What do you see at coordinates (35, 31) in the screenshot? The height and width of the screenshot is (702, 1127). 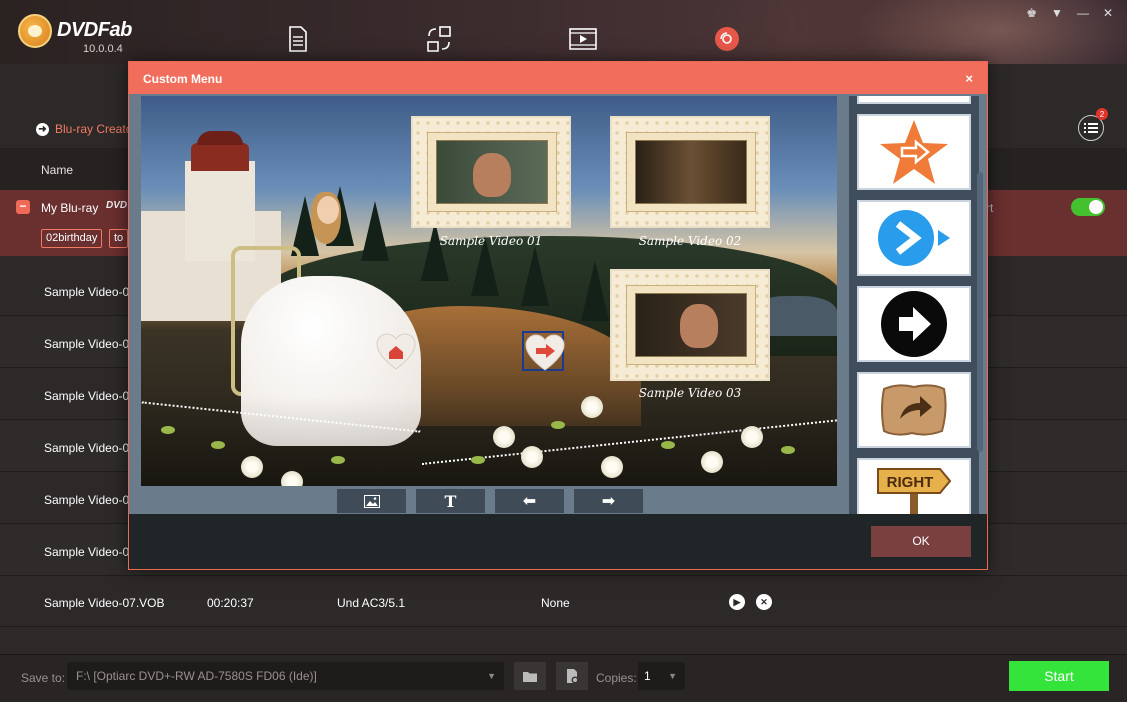 I see `dvdfab-logo-icon` at bounding box center [35, 31].